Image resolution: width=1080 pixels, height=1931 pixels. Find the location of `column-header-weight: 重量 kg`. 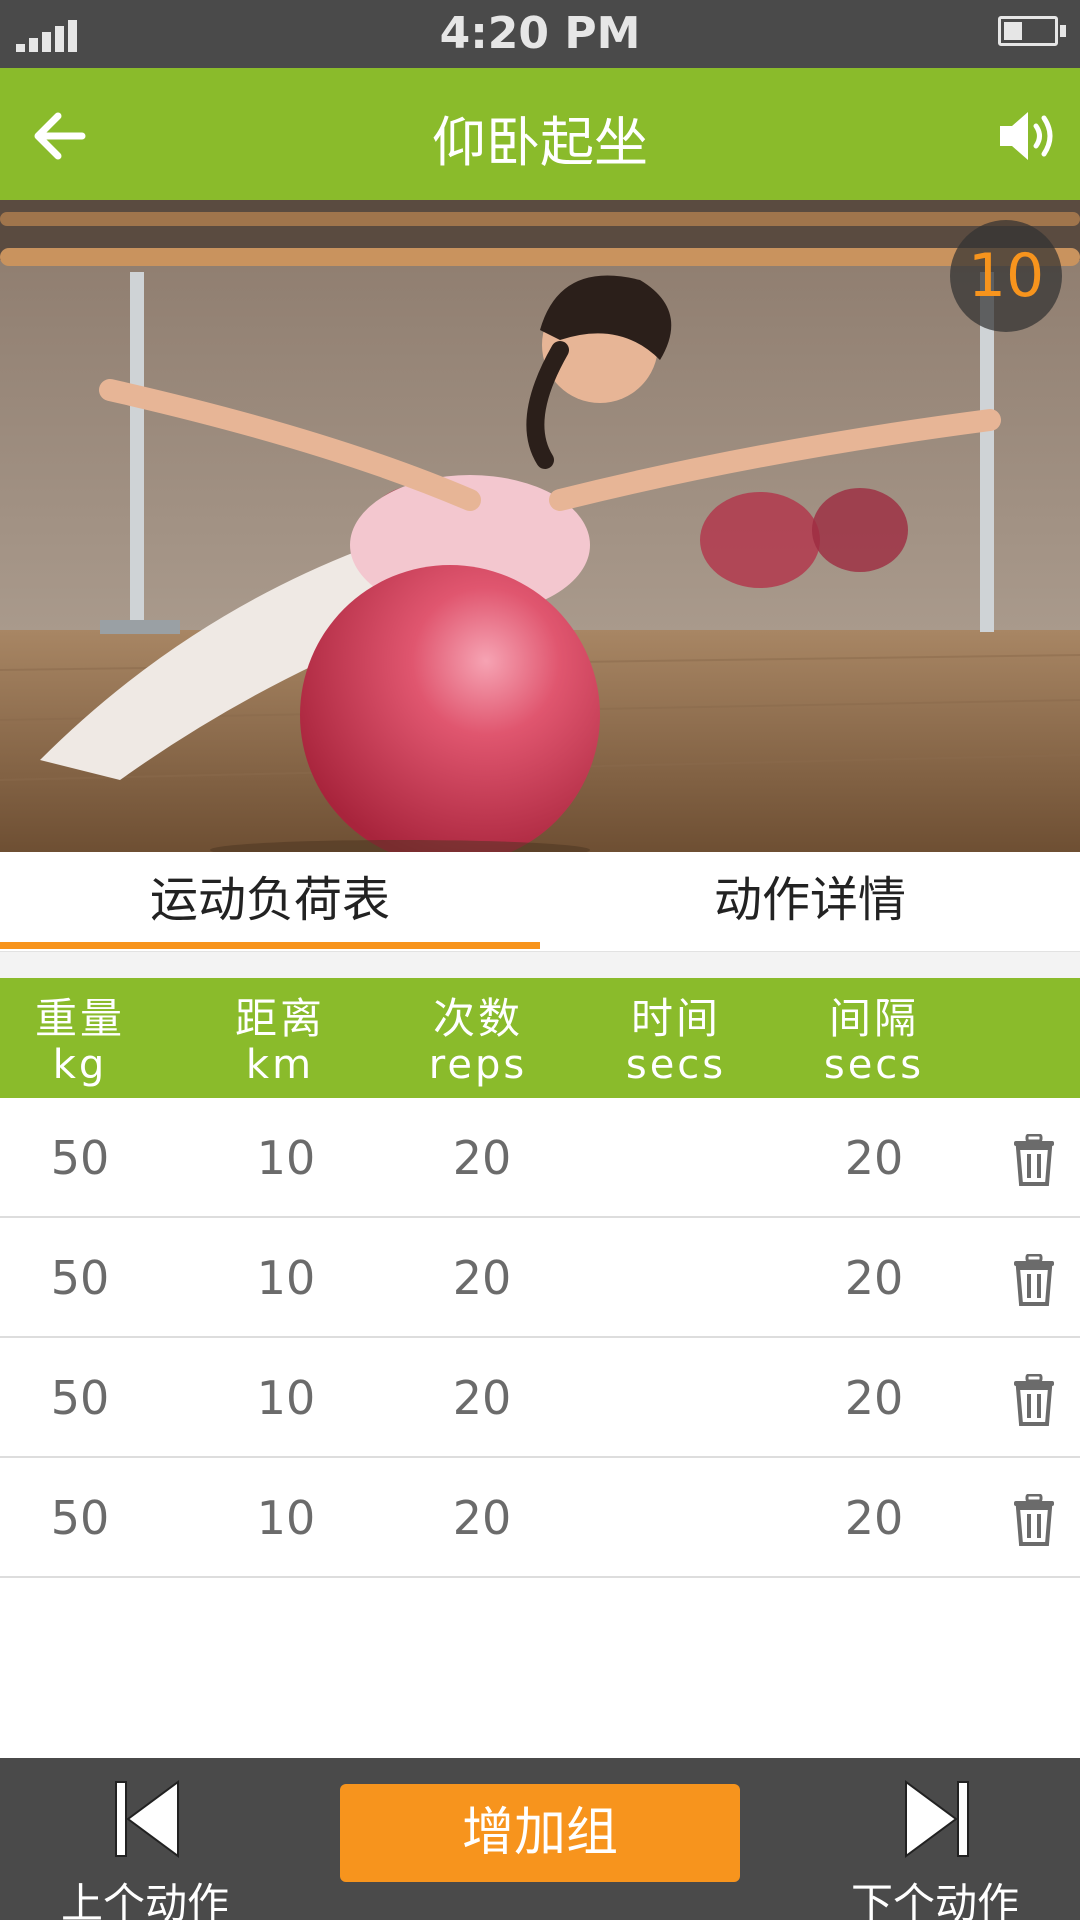

column-header-weight: 重量 kg is located at coordinates (79, 1041).